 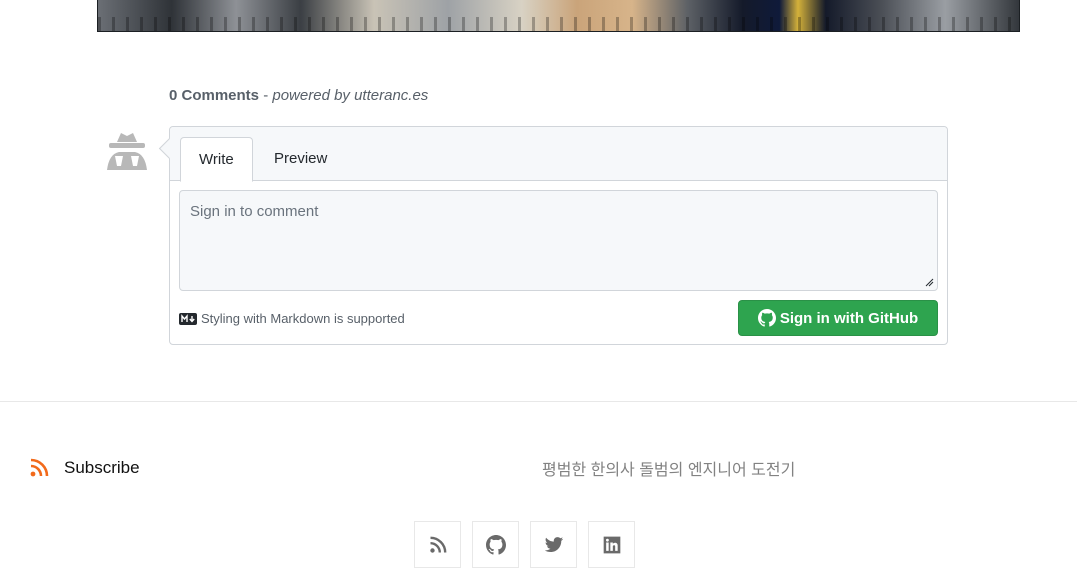 I want to click on resize-handle-icon, so click(x=929, y=282).